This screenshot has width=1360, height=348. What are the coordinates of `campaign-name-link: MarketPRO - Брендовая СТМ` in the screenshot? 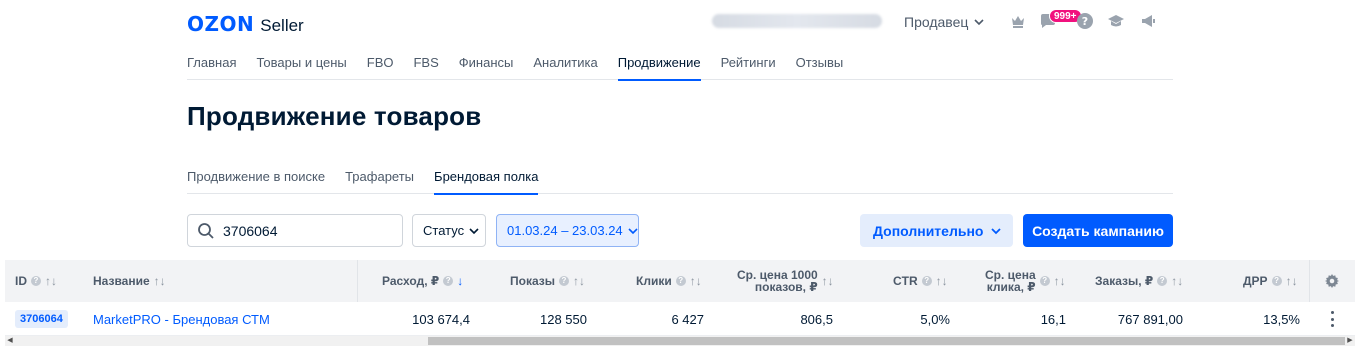 It's located at (181, 319).